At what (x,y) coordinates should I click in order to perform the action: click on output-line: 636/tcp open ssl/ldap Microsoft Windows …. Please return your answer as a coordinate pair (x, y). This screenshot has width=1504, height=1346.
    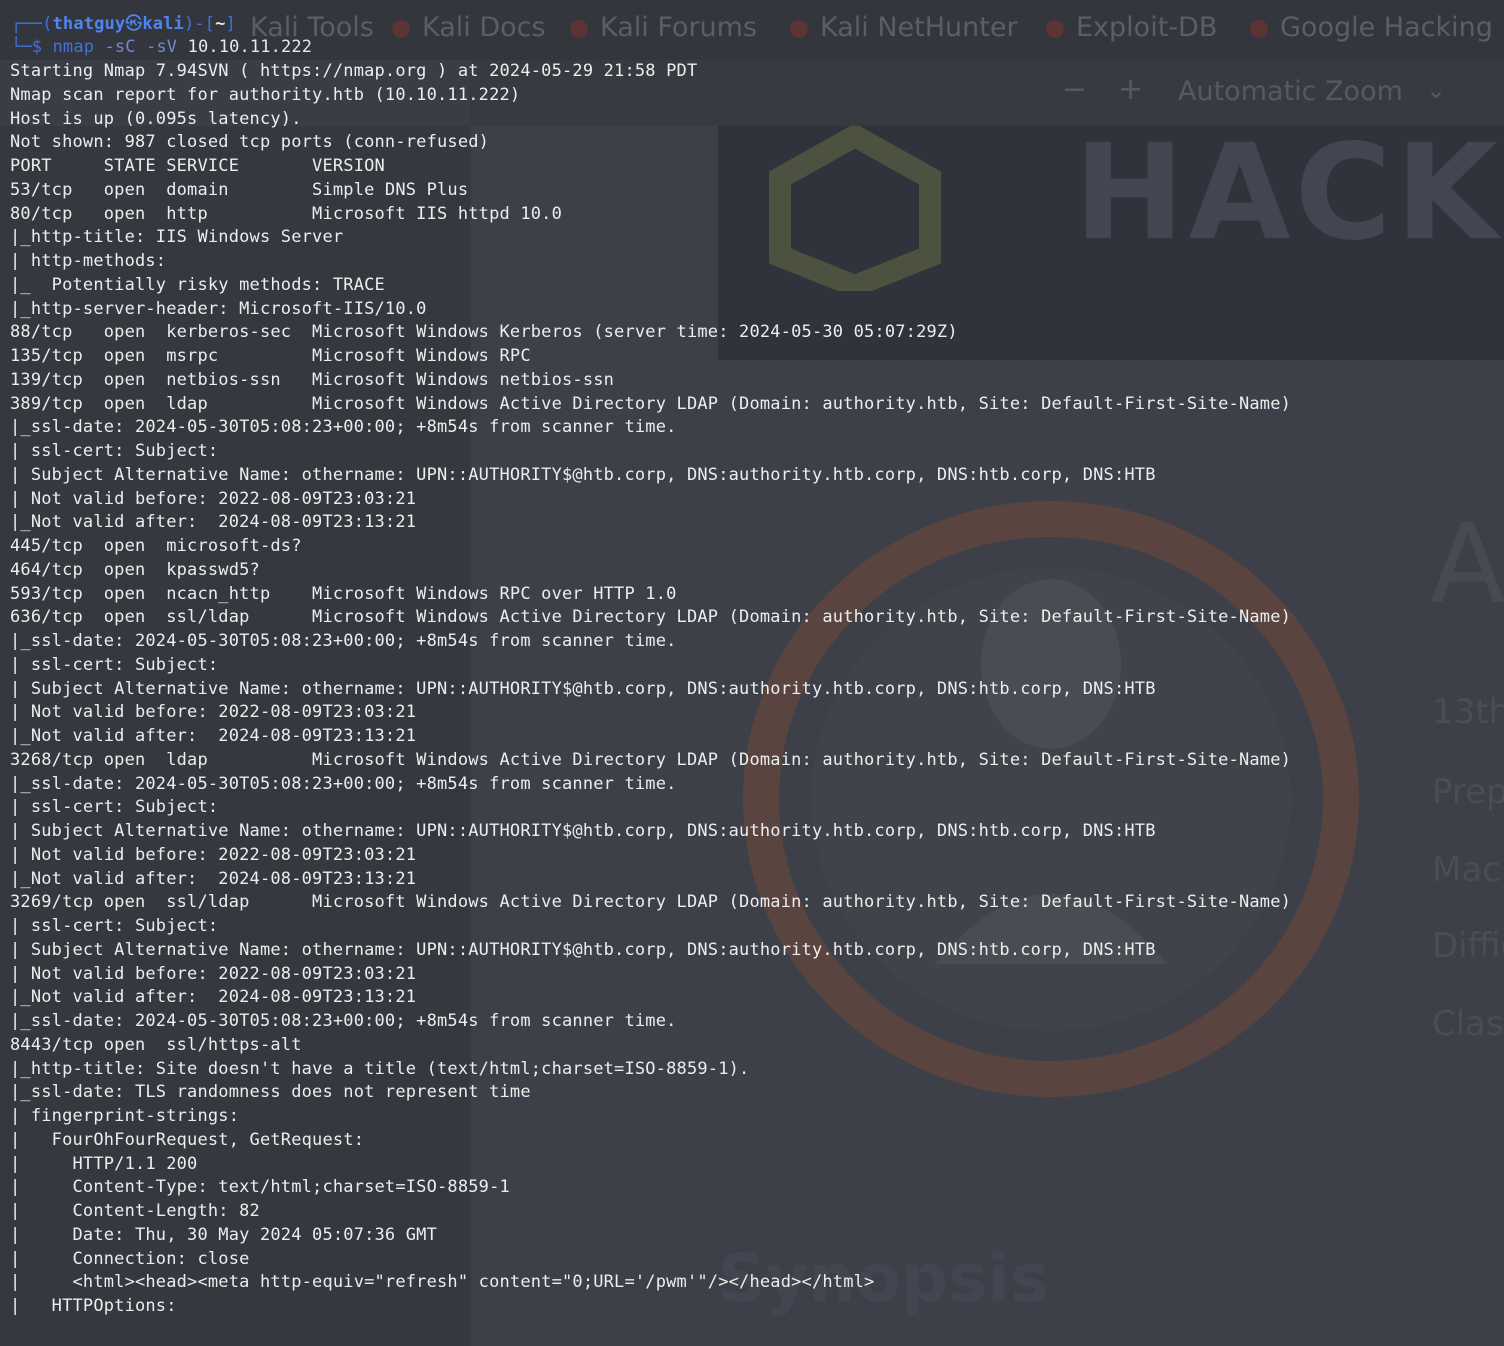
    Looking at the image, I should click on (651, 617).